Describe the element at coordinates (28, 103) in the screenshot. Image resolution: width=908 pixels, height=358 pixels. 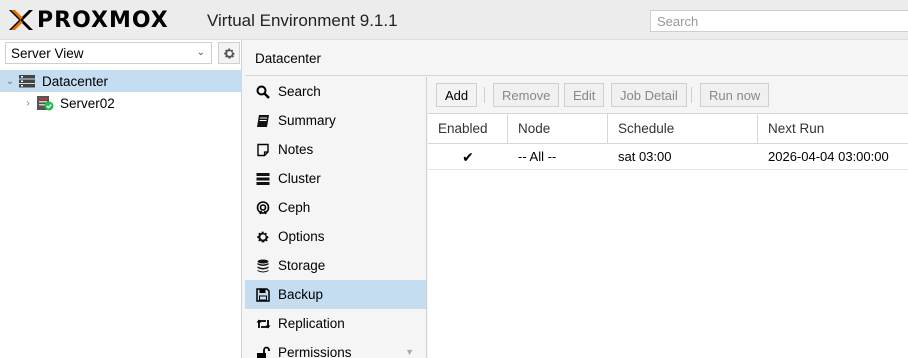
I see `chevron-right-icon: ›` at that location.